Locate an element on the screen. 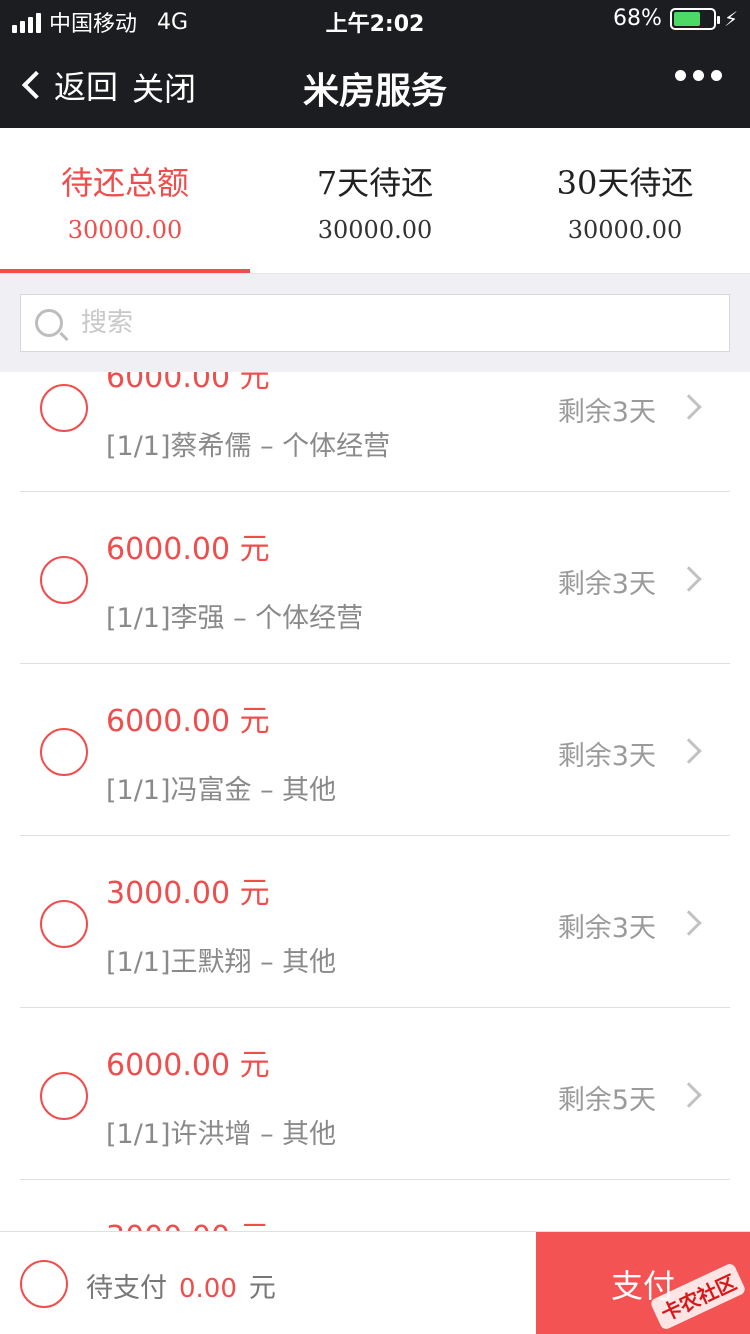 The width and height of the screenshot is (750, 1334). pending-payment: 待支付 0.00 元 is located at coordinates (181, 1285).